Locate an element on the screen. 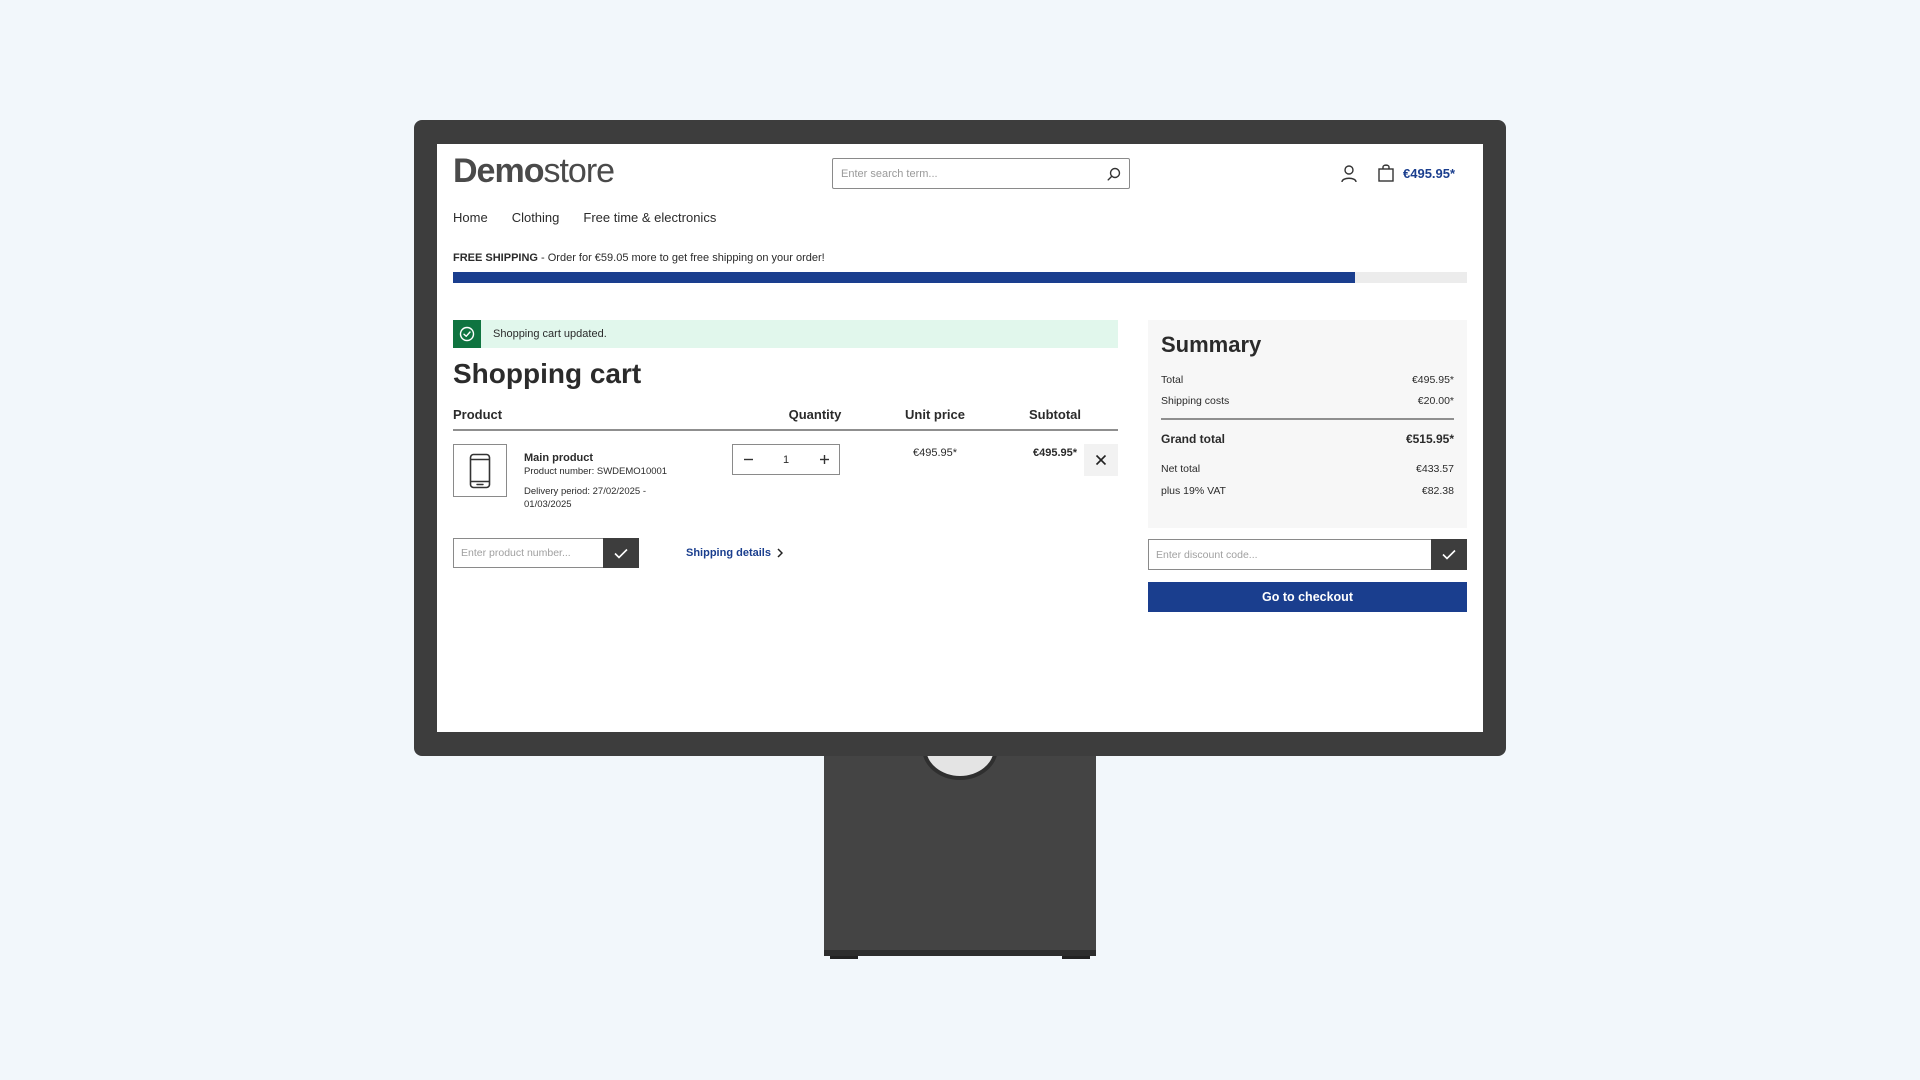 The width and height of the screenshot is (1920, 1080). minus-icon is located at coordinates (748, 459).